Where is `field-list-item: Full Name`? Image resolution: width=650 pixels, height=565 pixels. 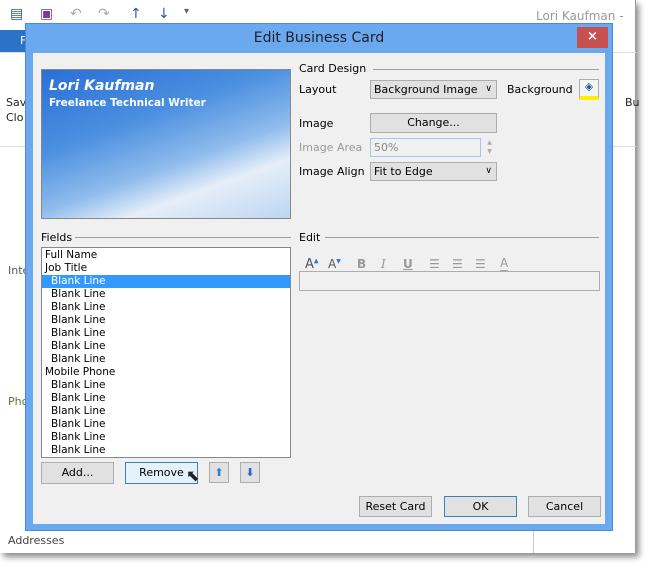
field-list-item: Full Name is located at coordinates (166, 255).